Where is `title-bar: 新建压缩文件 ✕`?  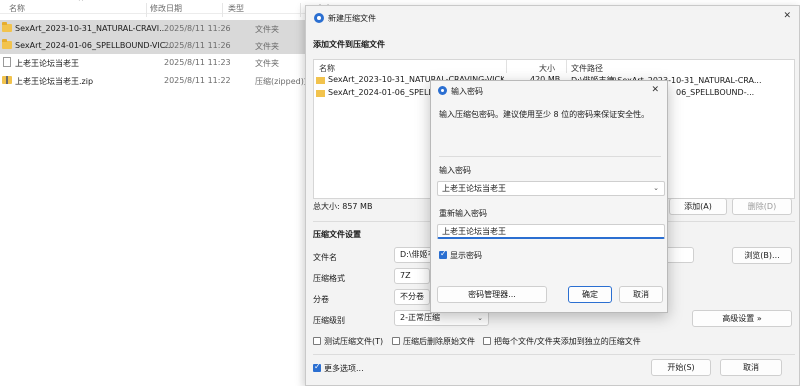 title-bar: 新建压缩文件 ✕ is located at coordinates (552, 18).